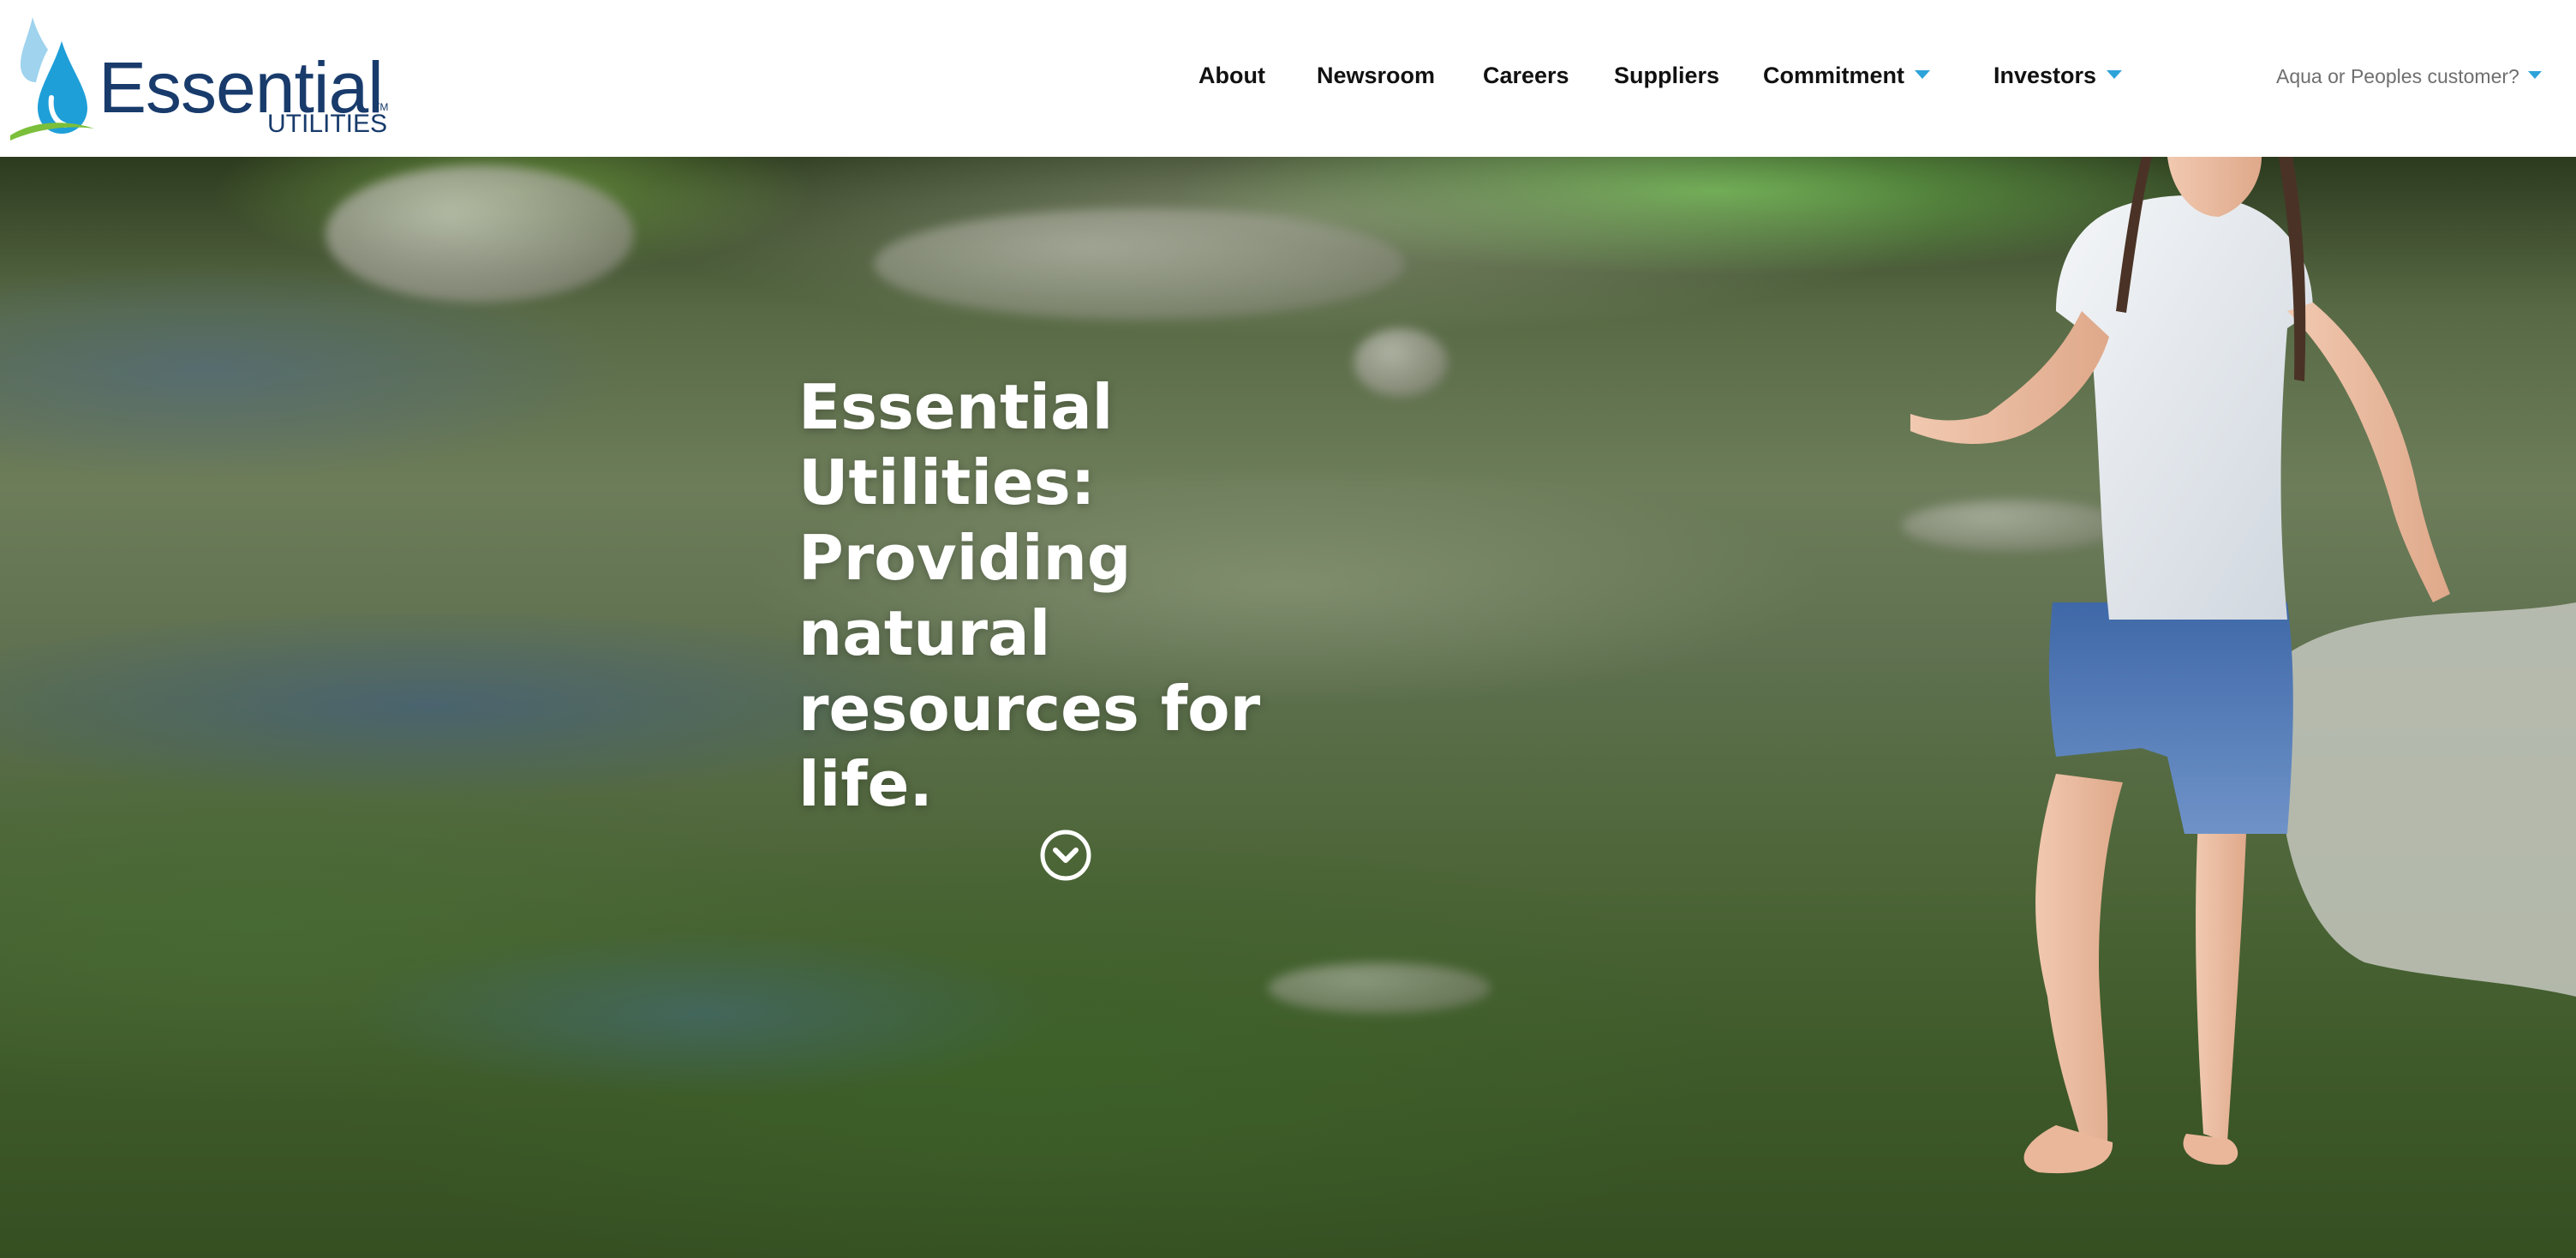  I want to click on headline-line: resources for, so click(1029, 709).